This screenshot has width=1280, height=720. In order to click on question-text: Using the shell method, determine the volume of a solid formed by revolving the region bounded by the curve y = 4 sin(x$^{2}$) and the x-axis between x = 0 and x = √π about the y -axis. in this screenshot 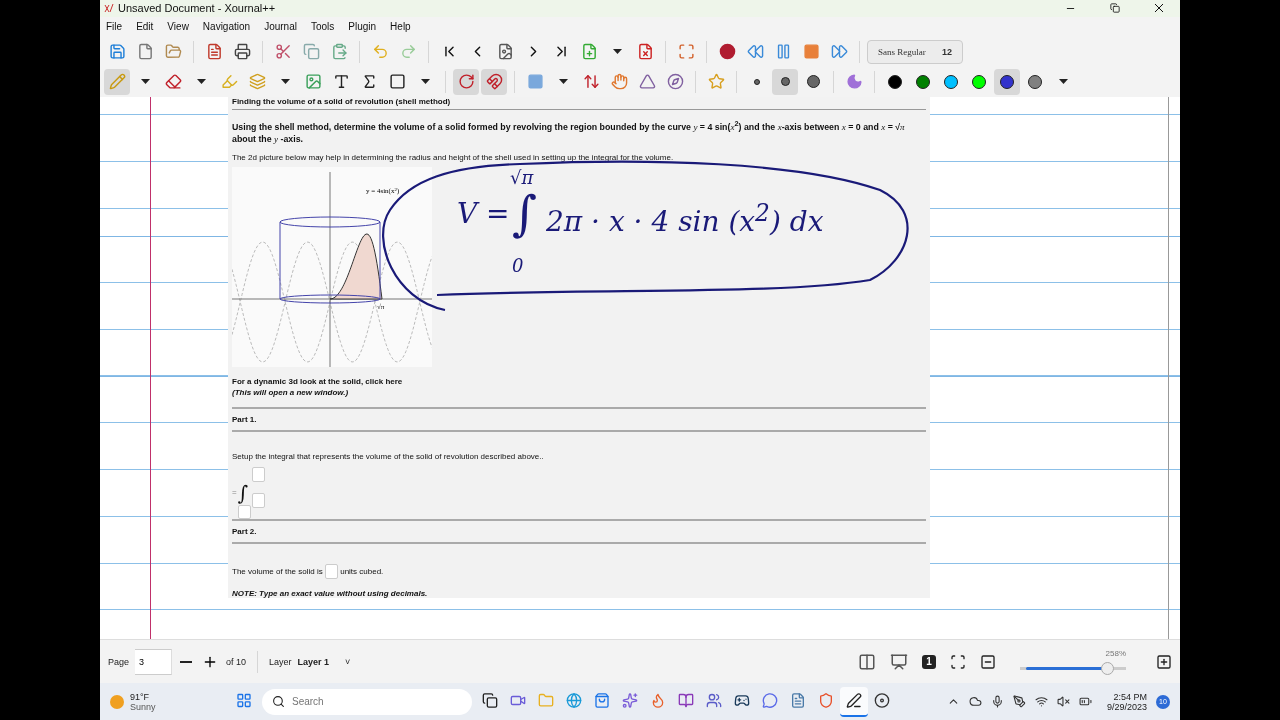, I will do `click(569, 131)`.